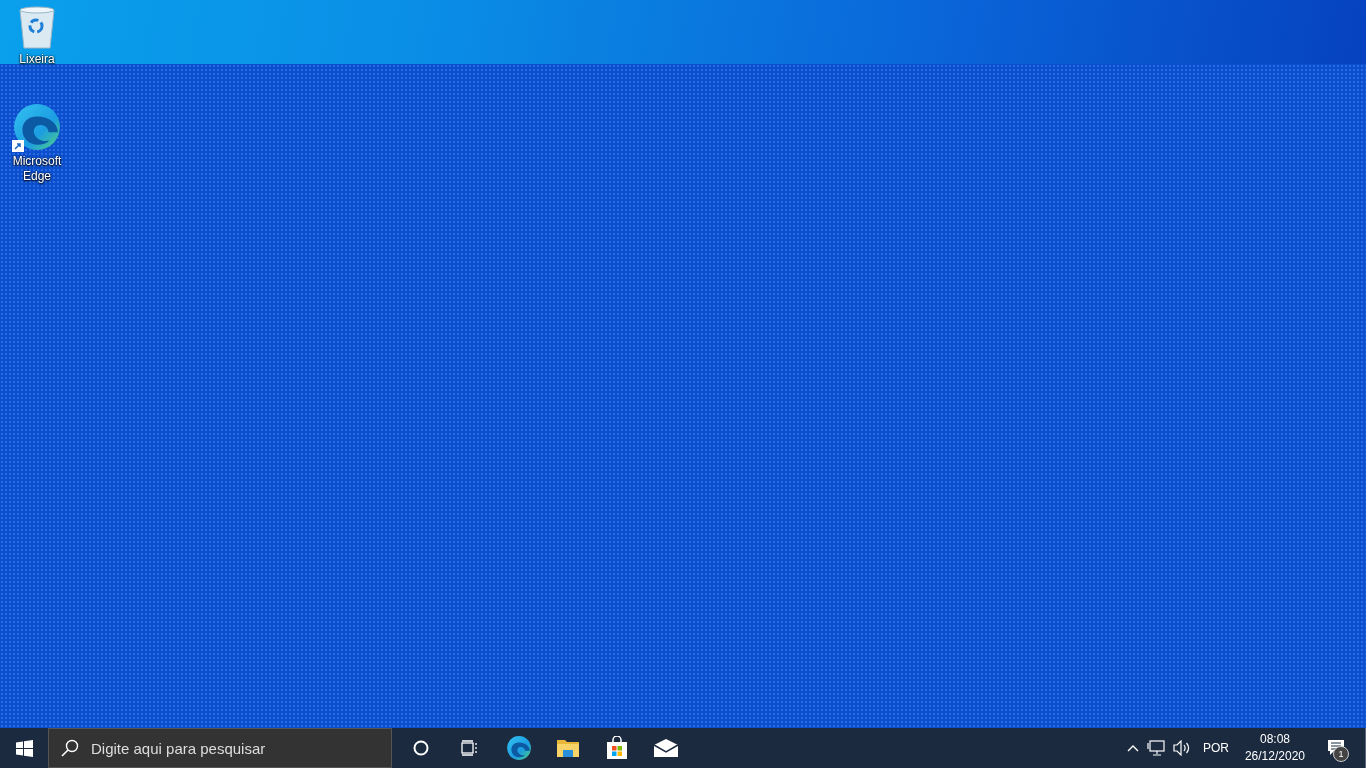 This screenshot has height=768, width=1366. I want to click on recycle-bin-icon, so click(37, 28).